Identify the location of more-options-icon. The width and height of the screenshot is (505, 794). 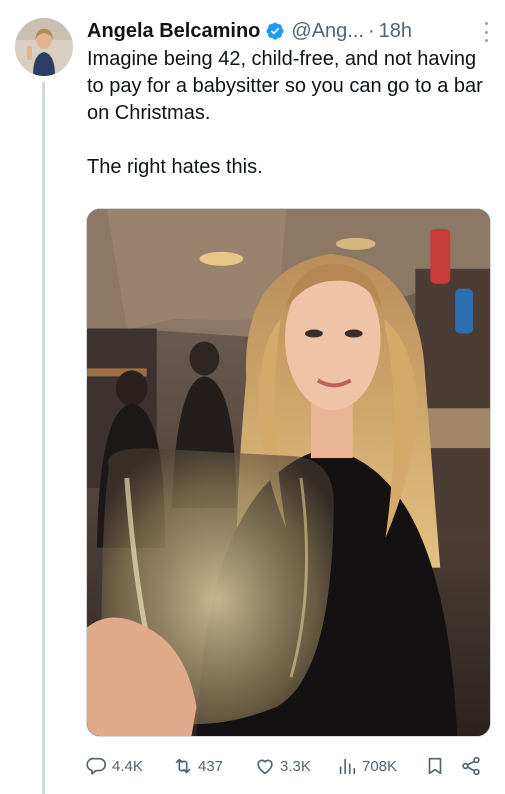
(486, 32).